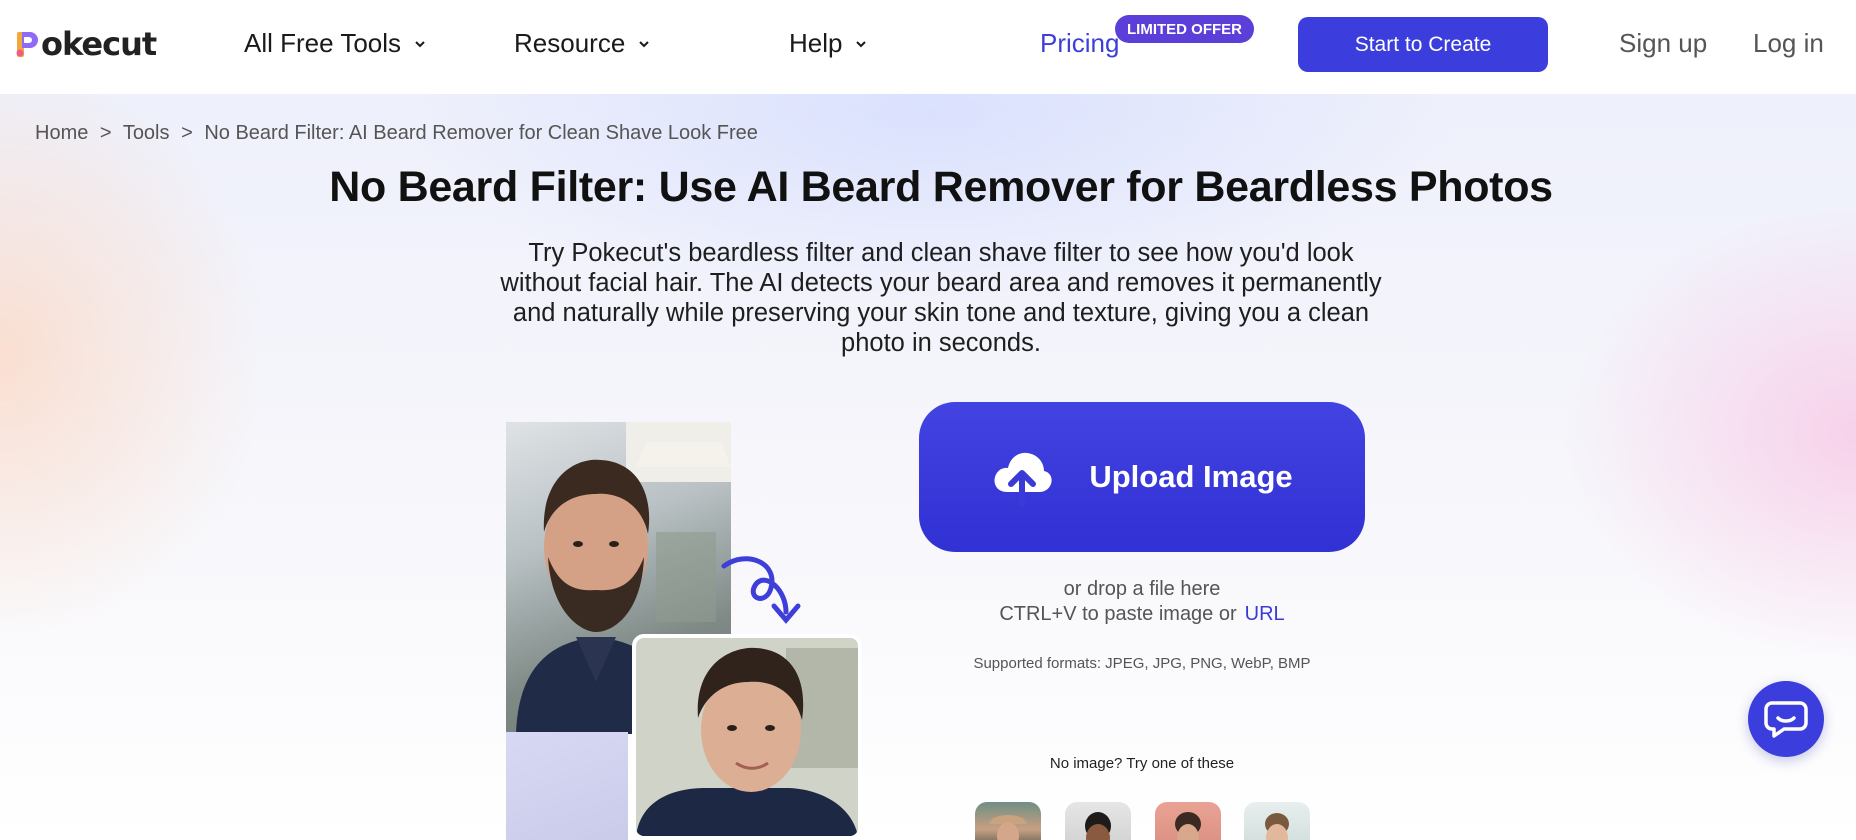  Describe the element at coordinates (27, 44) in the screenshot. I see `pokecut-logo-icon` at that location.